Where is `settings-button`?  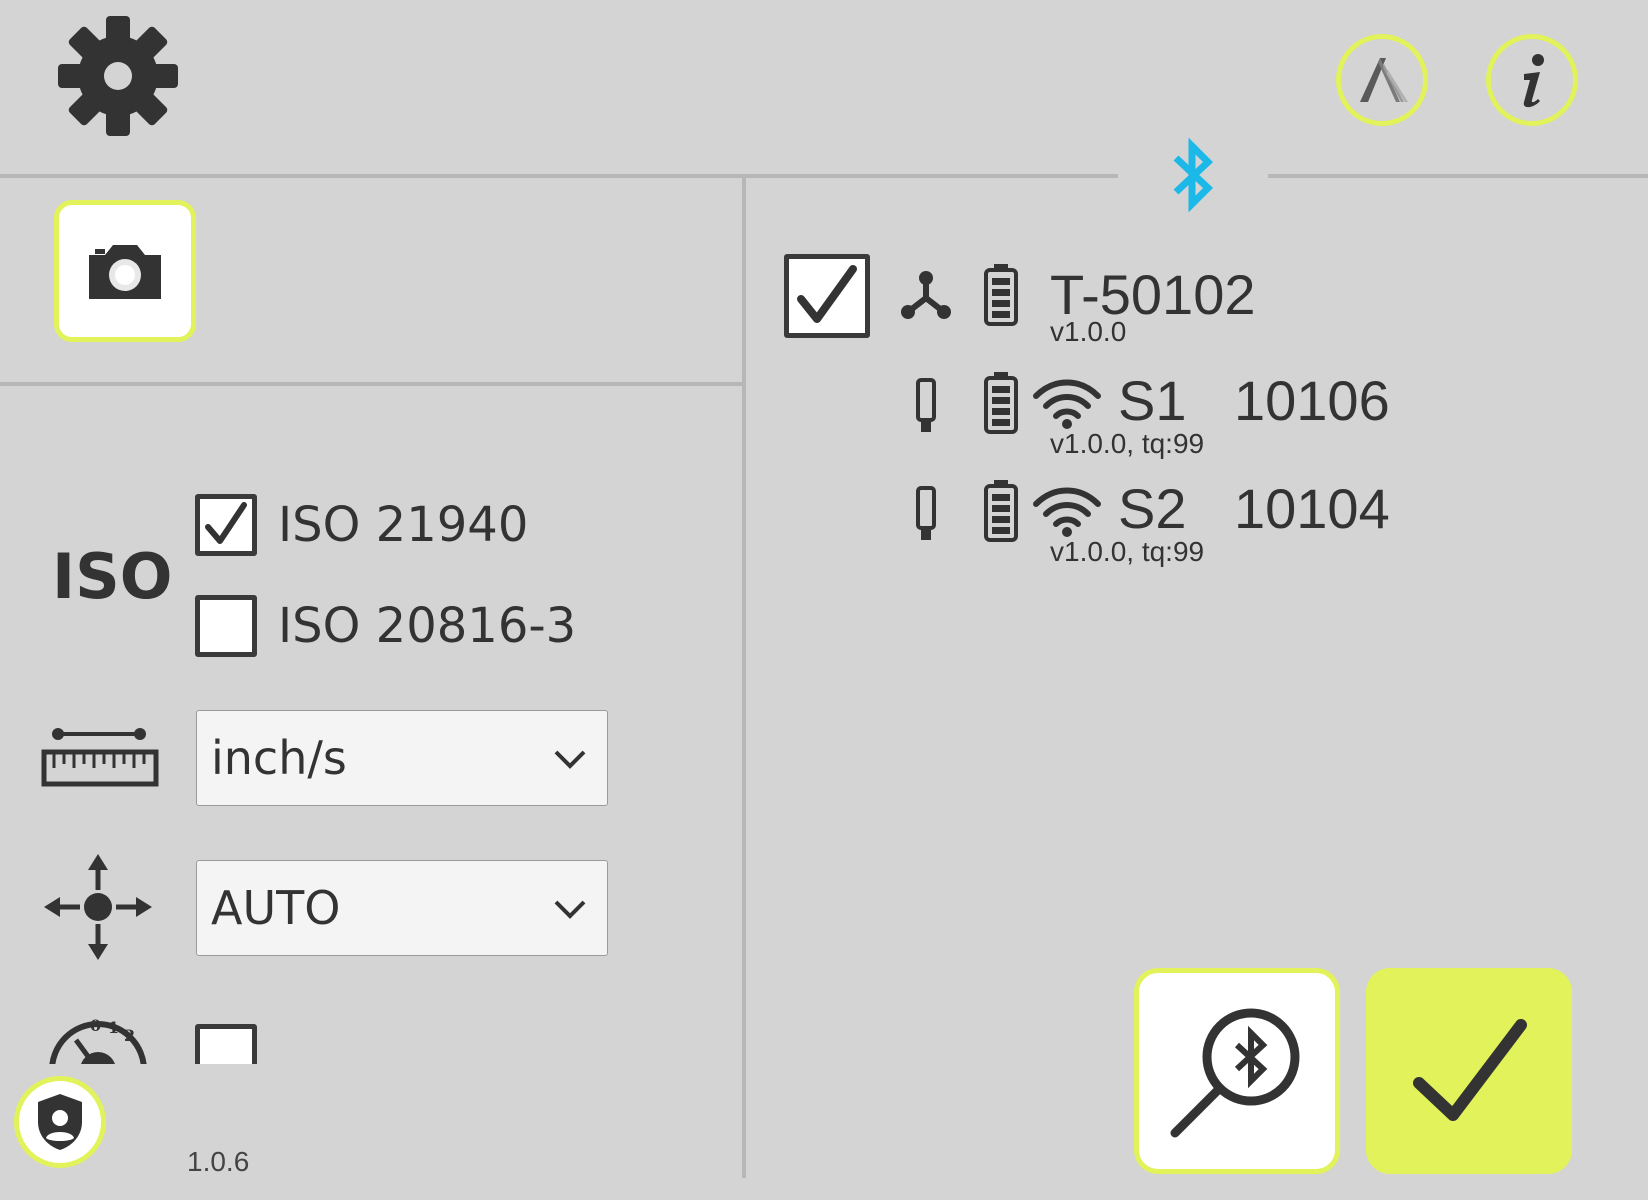 settings-button is located at coordinates (118, 76).